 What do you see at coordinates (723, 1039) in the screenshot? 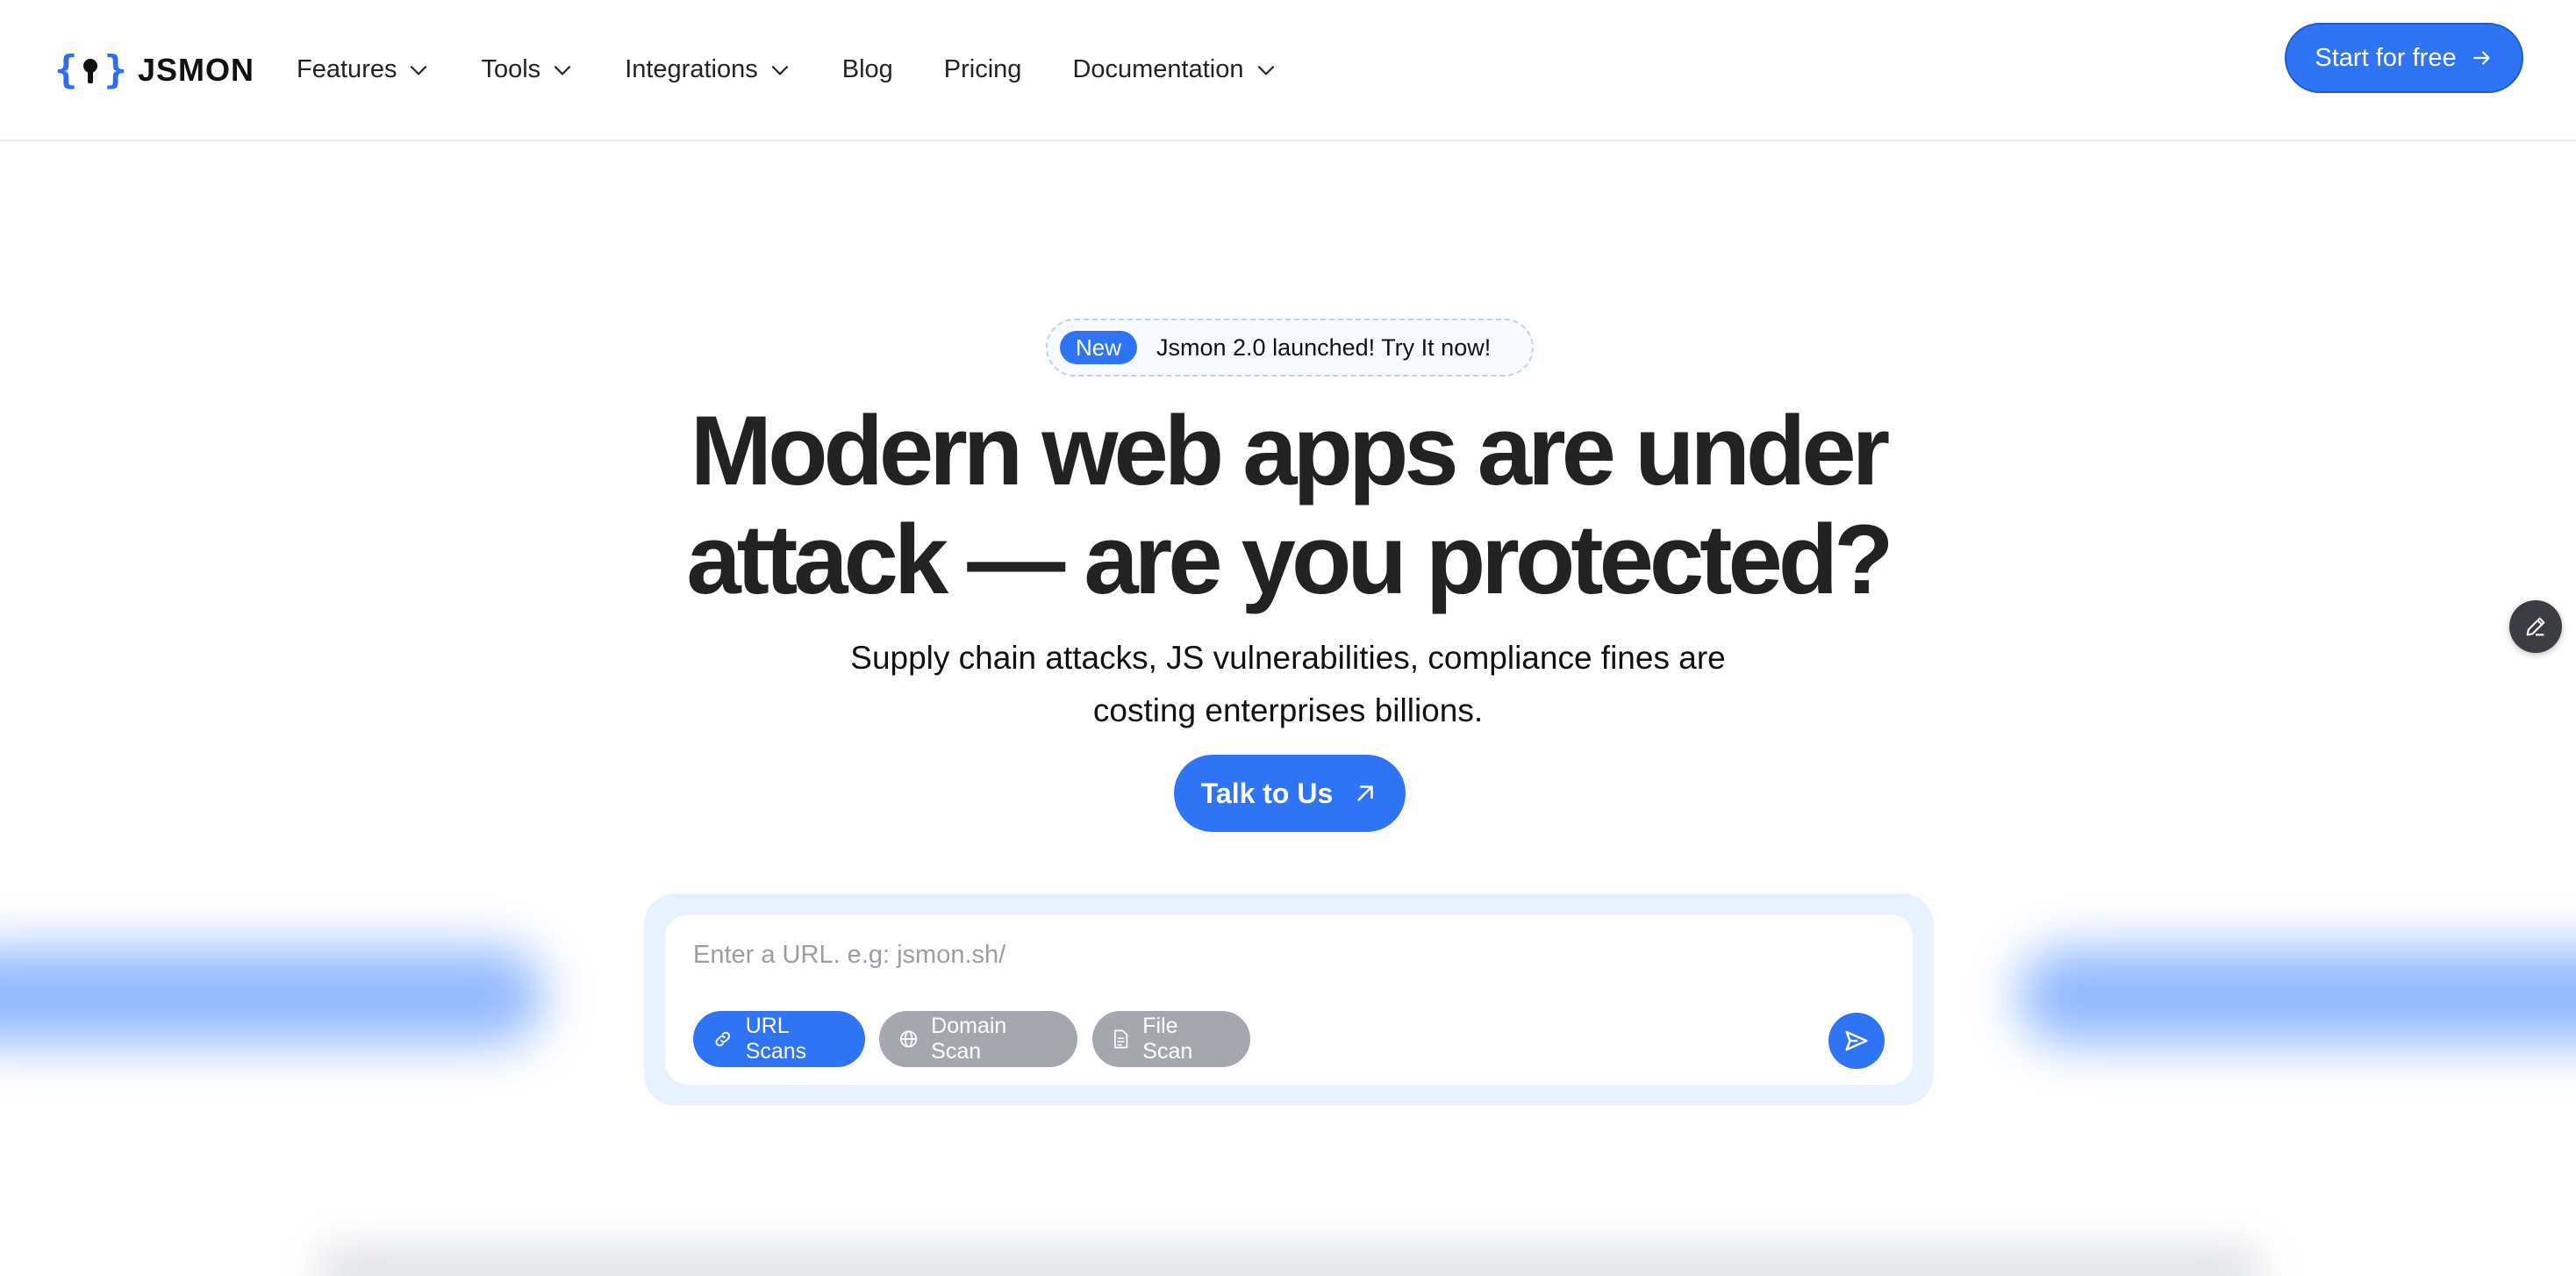
I see `link-icon` at bounding box center [723, 1039].